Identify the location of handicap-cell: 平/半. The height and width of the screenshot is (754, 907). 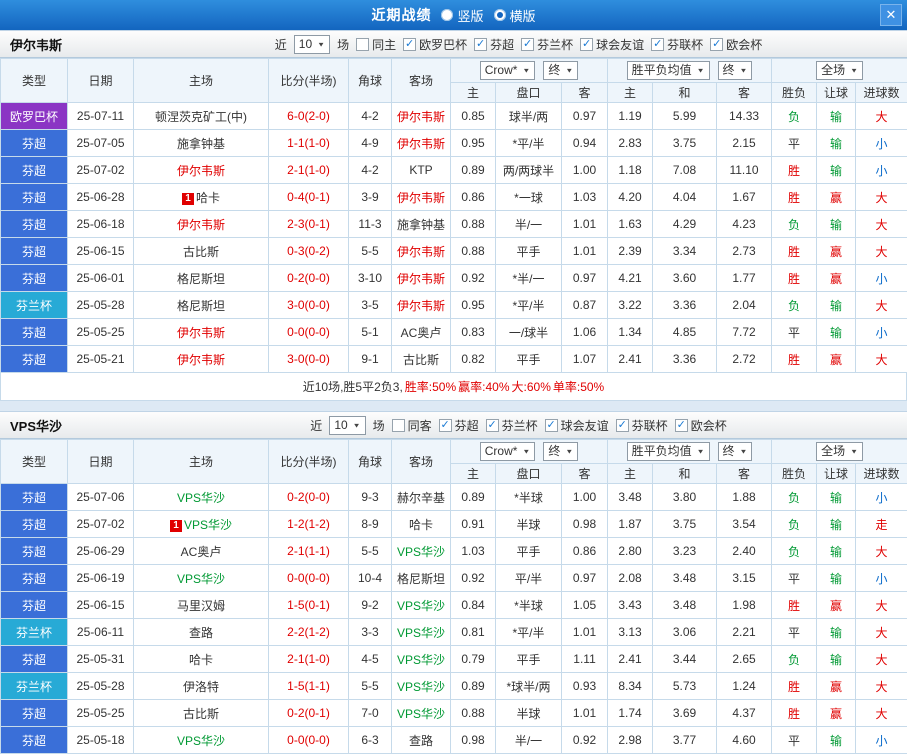
(529, 578).